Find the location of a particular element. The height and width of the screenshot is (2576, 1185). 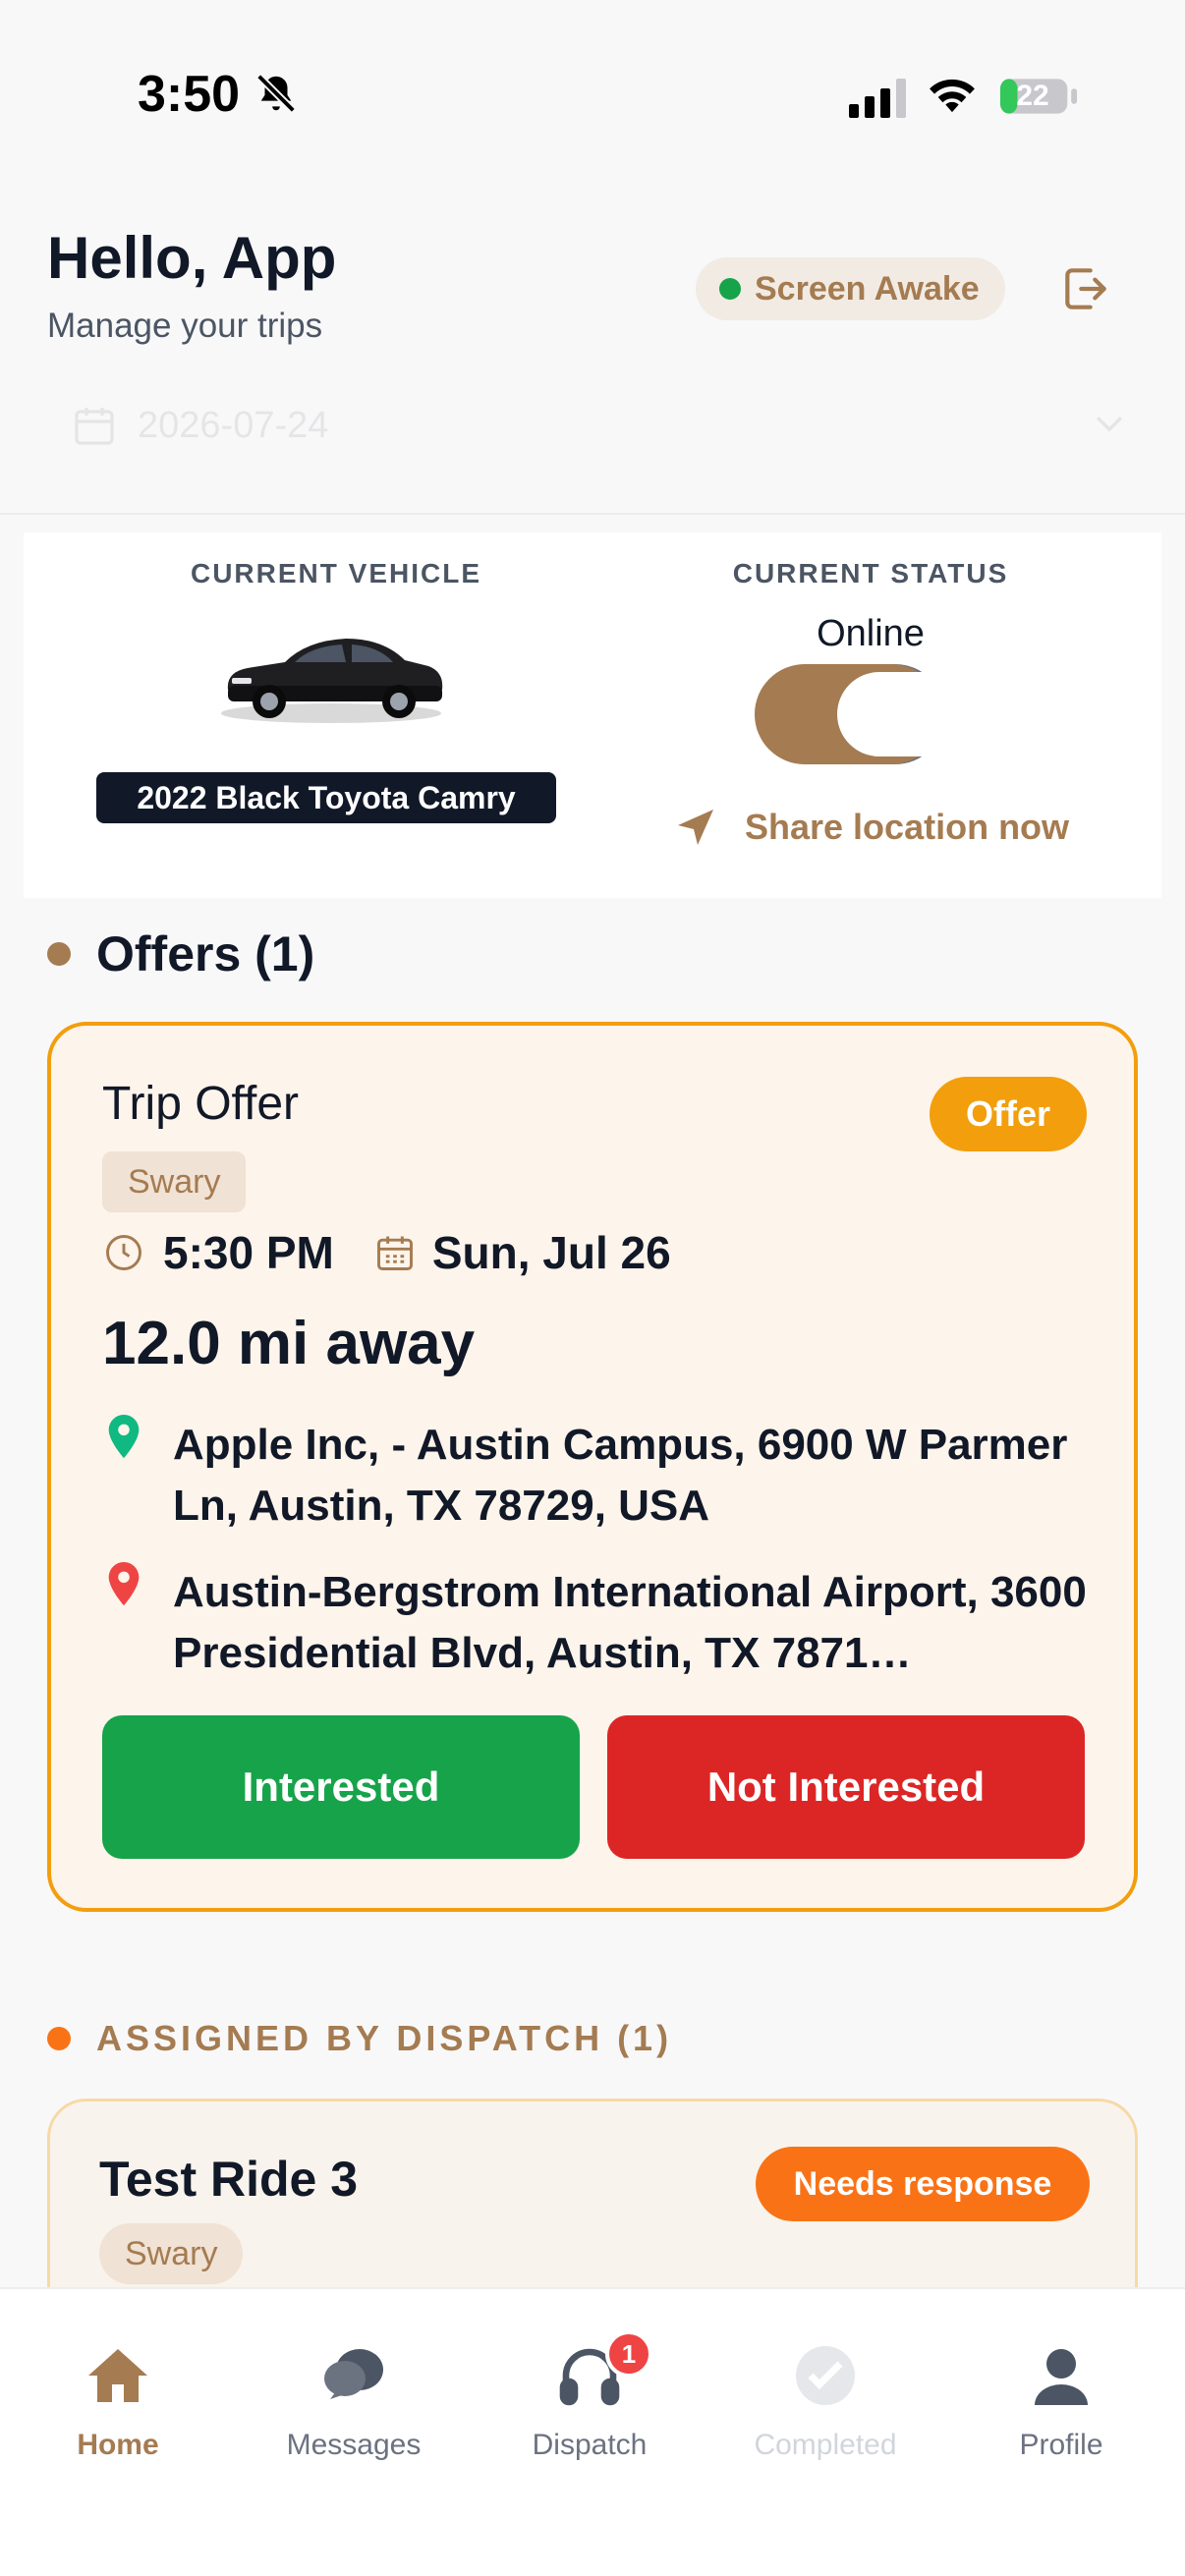

vehicle-name-chip: 2022 Black Toyota Camry is located at coordinates (326, 797).